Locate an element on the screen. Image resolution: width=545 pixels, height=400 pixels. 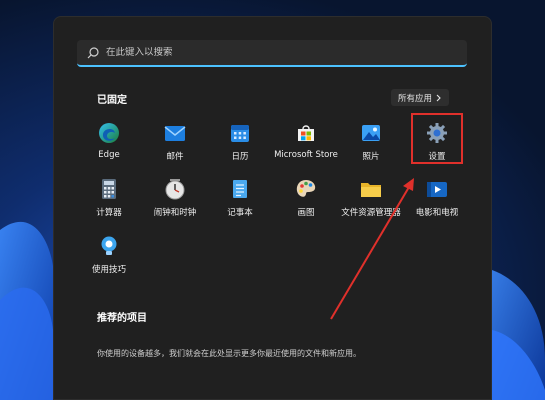
app-label: 记事本 is located at coordinates (240, 213).